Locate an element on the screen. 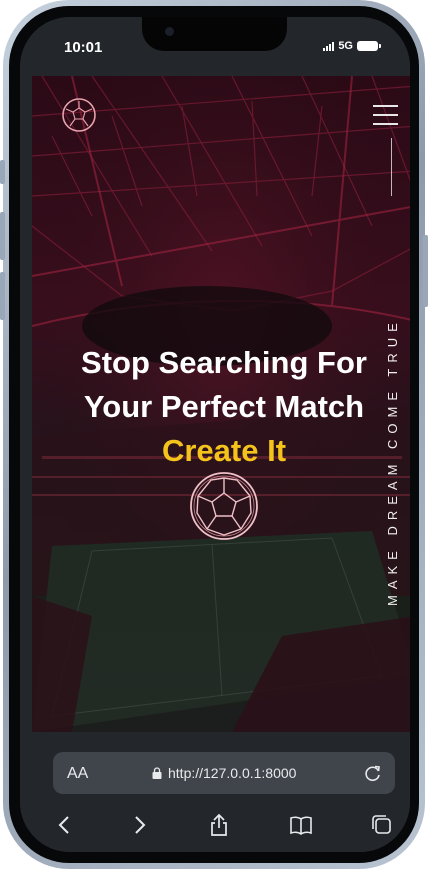 This screenshot has height=869, width=428. lock-icon is located at coordinates (157, 773).